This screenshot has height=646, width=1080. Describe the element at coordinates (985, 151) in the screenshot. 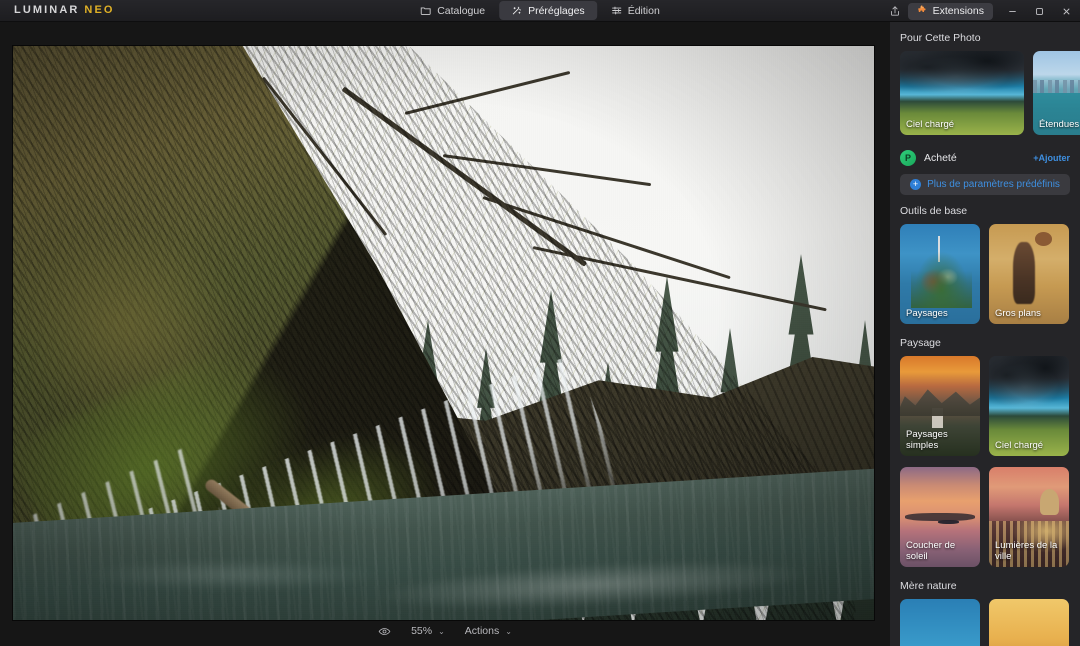

I see `purchased-row: P Acheté +Ajouter` at that location.